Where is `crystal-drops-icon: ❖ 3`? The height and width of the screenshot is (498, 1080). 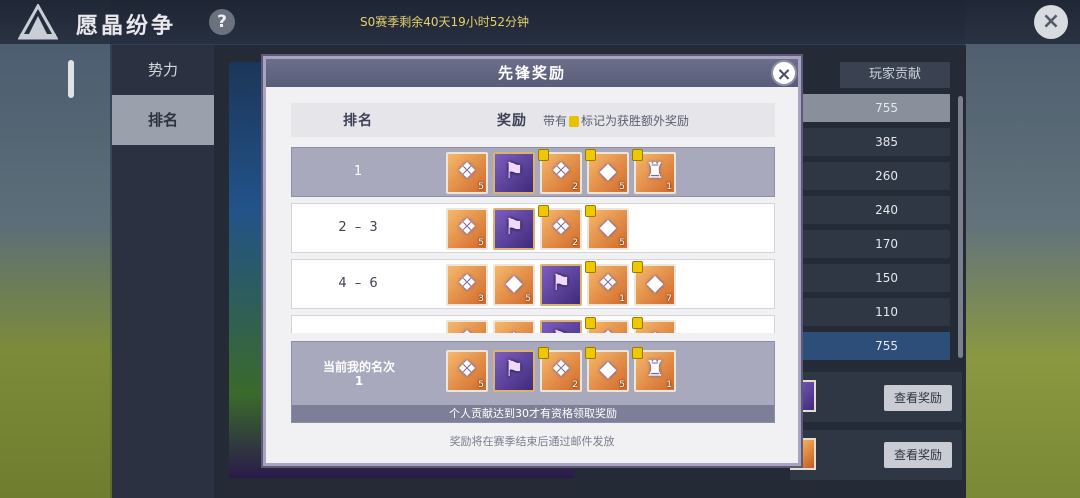
crystal-drops-icon: ❖ 3 is located at coordinates (467, 285).